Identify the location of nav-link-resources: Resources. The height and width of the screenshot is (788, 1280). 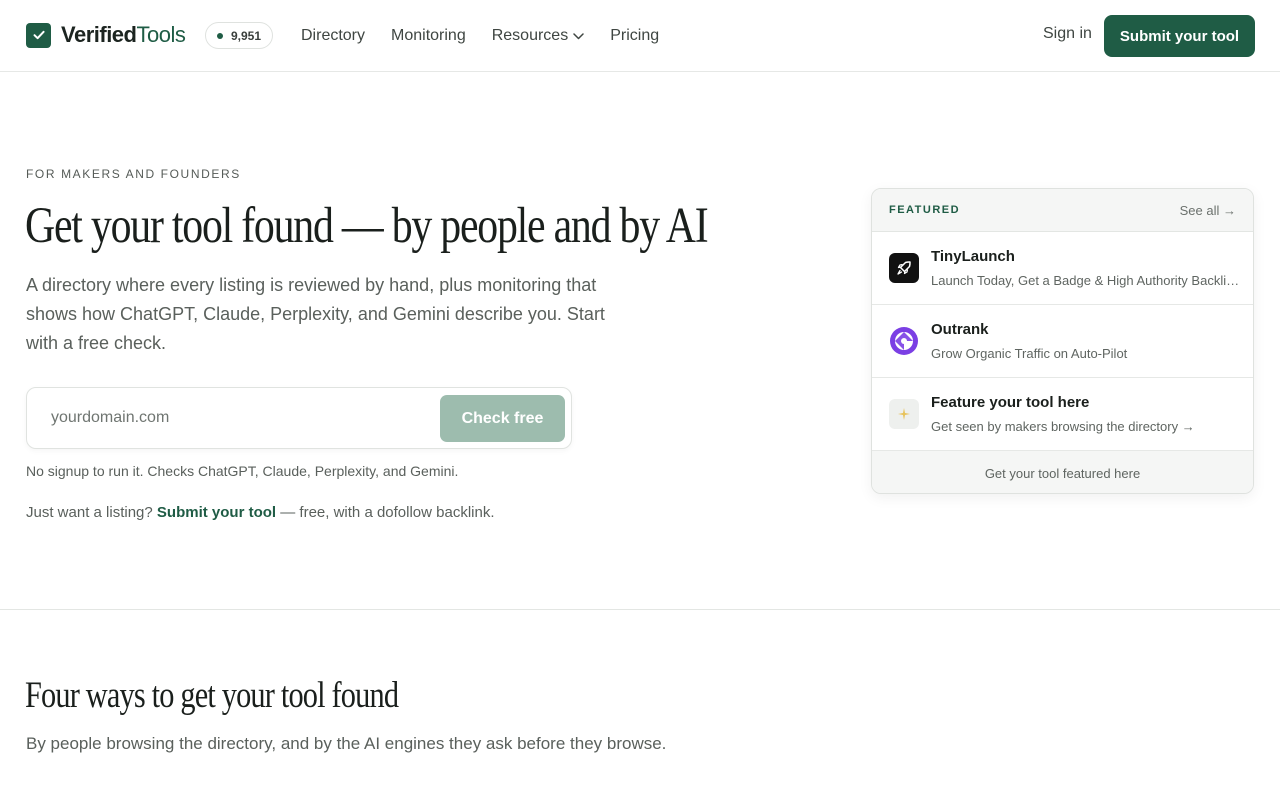
(538, 36).